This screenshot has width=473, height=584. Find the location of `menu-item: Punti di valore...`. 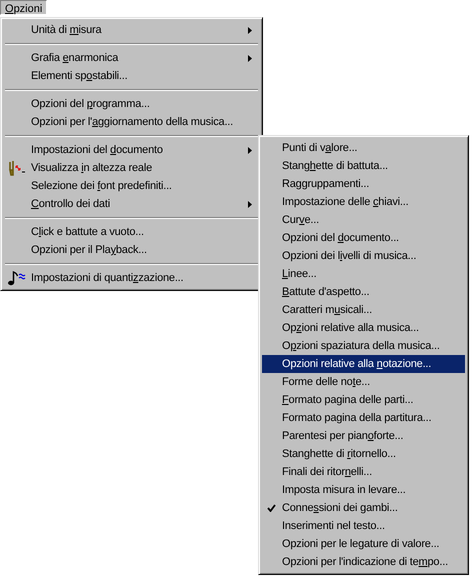

menu-item: Punti di valore... is located at coordinates (363, 148).